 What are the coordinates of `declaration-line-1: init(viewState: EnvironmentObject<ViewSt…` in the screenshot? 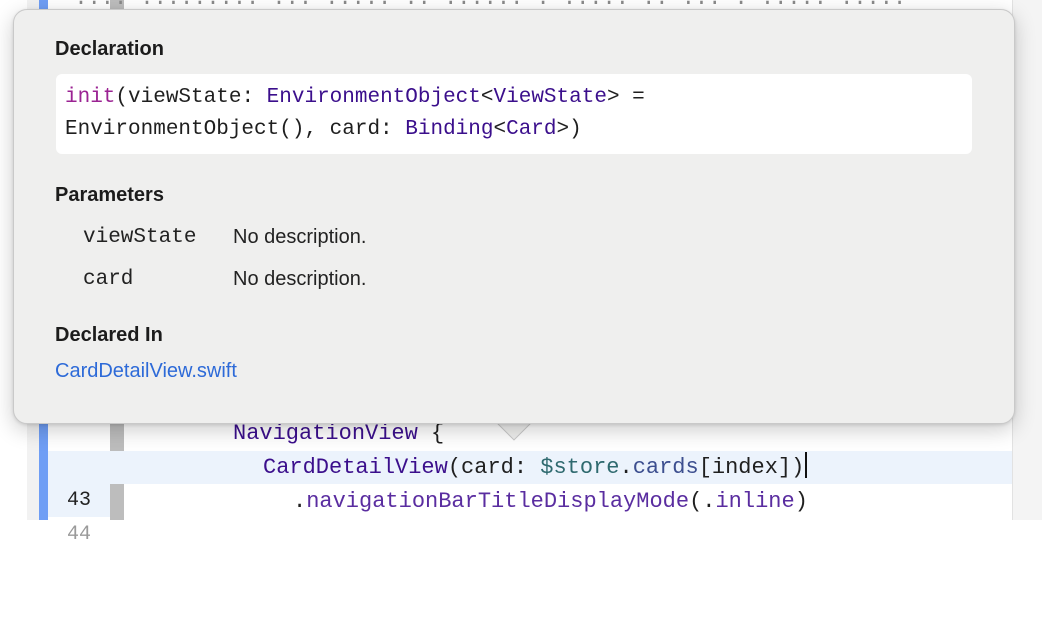 It's located at (355, 97).